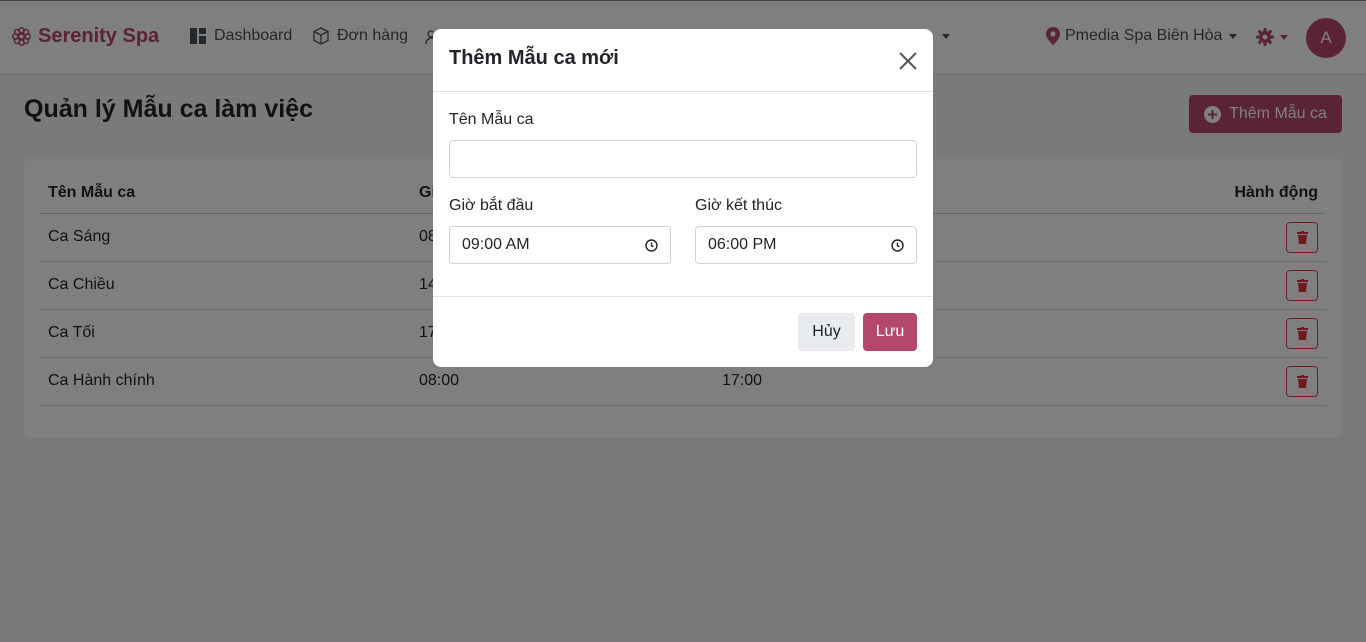  I want to click on start-time-value: 09:00 AM, so click(496, 244).